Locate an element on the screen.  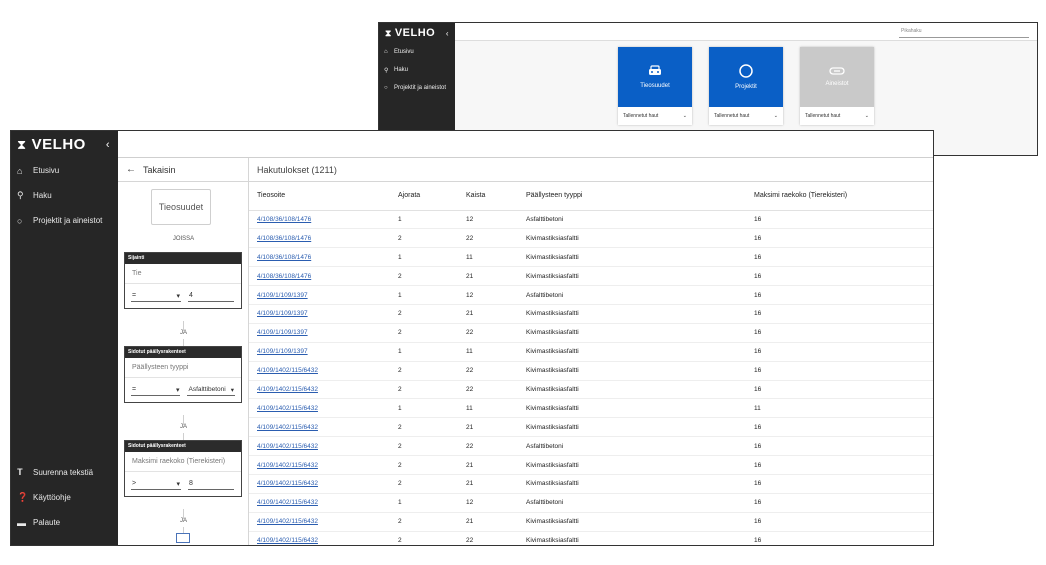
value-select: Asfalttibetoni ▾ is located at coordinates (211, 390).